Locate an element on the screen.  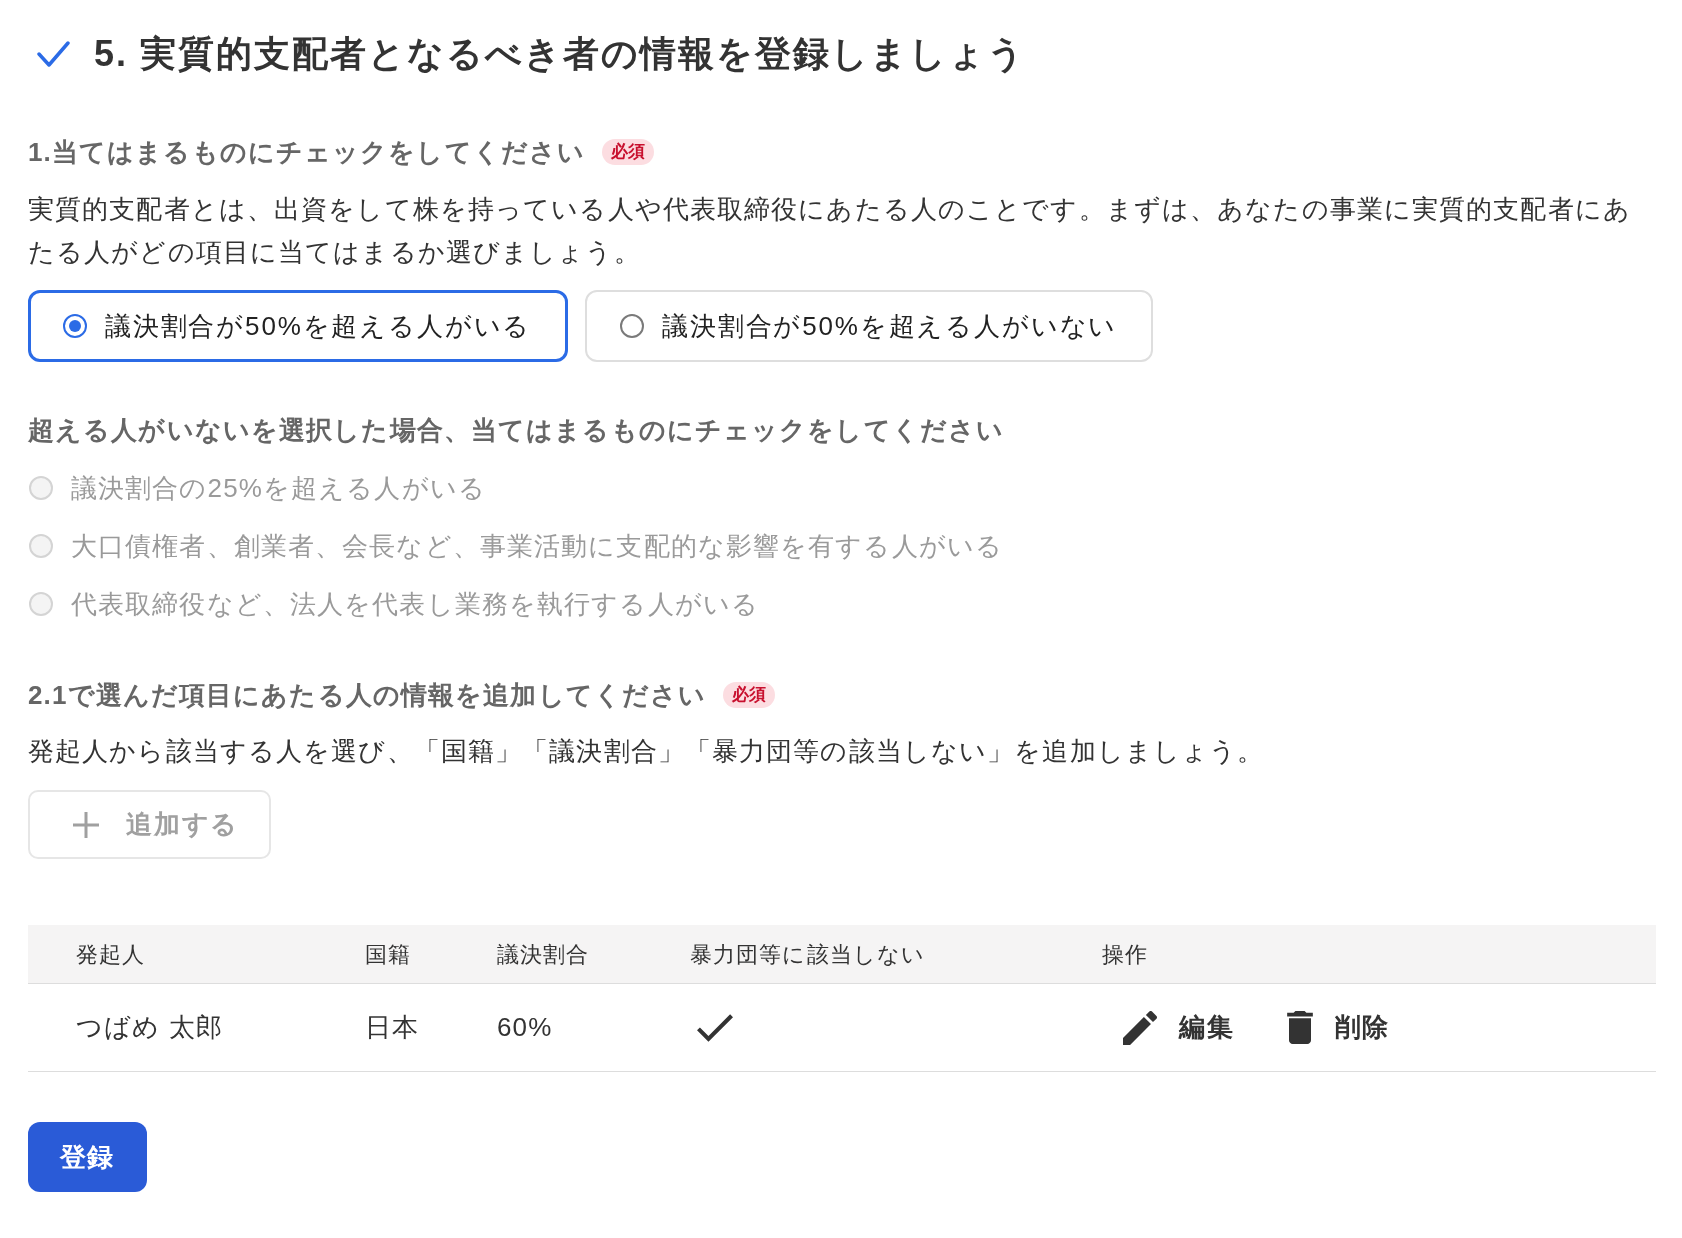
section-label: 1.当てはまるものにチェックをしてください is located at coordinates (307, 152).